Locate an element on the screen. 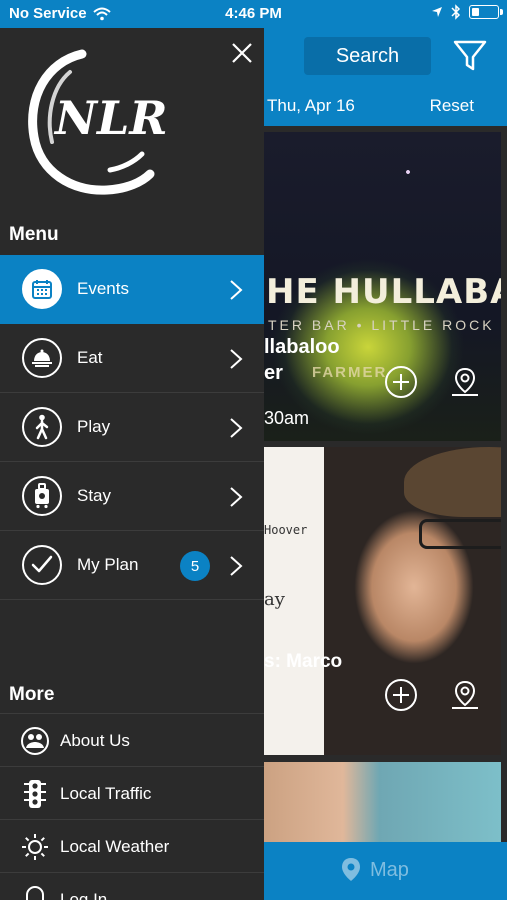 Image resolution: width=507 pixels, height=900 pixels. menu-item-label: Play is located at coordinates (94, 426).